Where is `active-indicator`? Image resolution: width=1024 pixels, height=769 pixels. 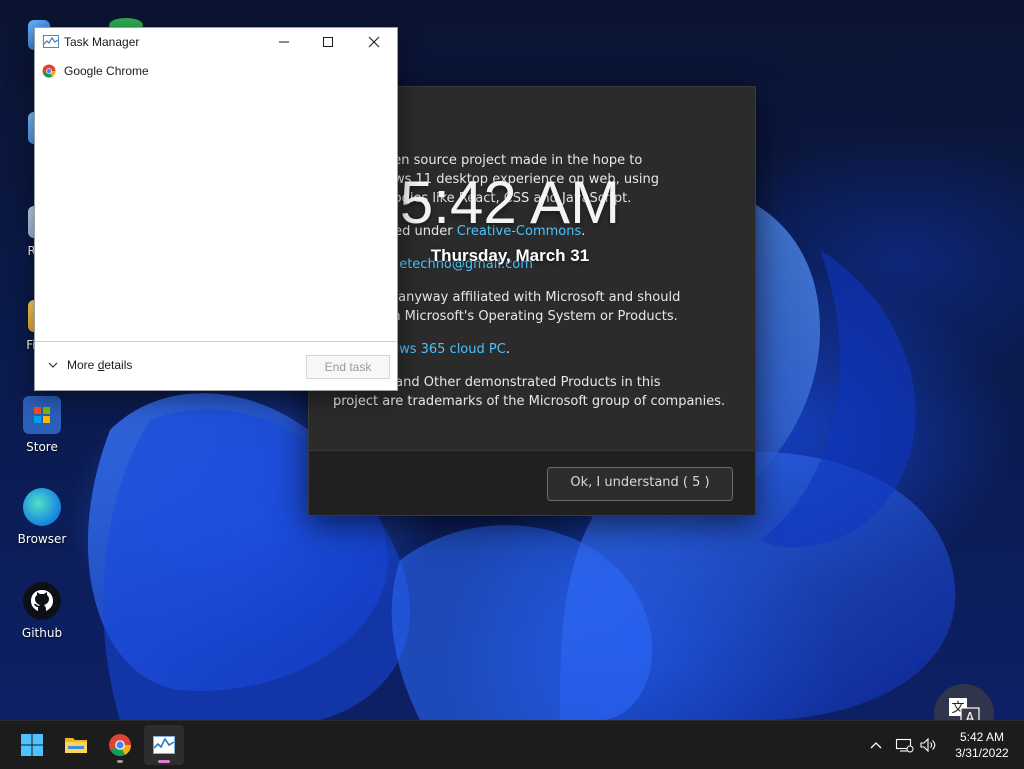 active-indicator is located at coordinates (164, 761).